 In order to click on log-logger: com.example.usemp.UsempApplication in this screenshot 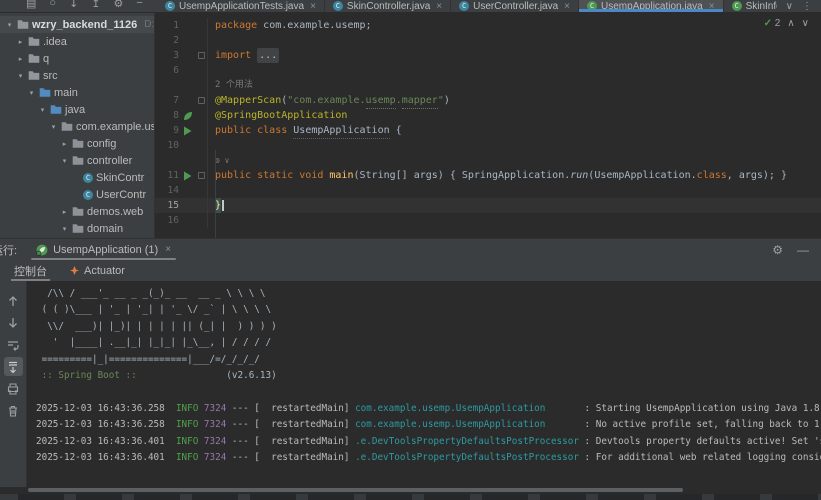, I will do `click(467, 425)`.